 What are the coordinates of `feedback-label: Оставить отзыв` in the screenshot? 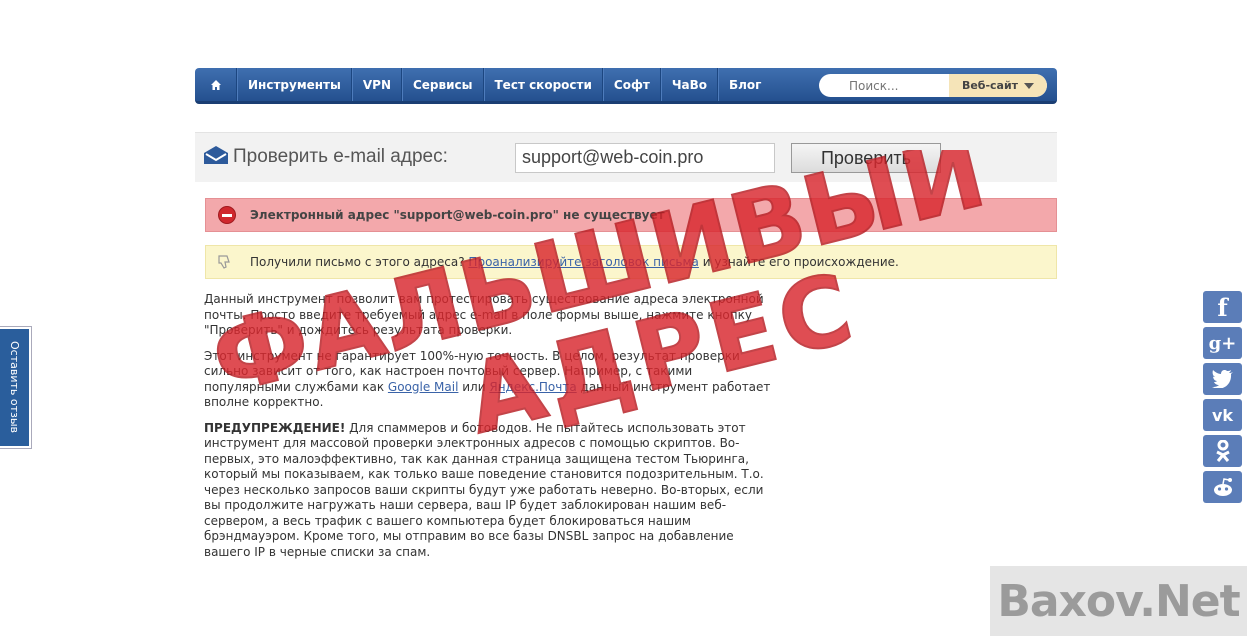 It's located at (14, 387).